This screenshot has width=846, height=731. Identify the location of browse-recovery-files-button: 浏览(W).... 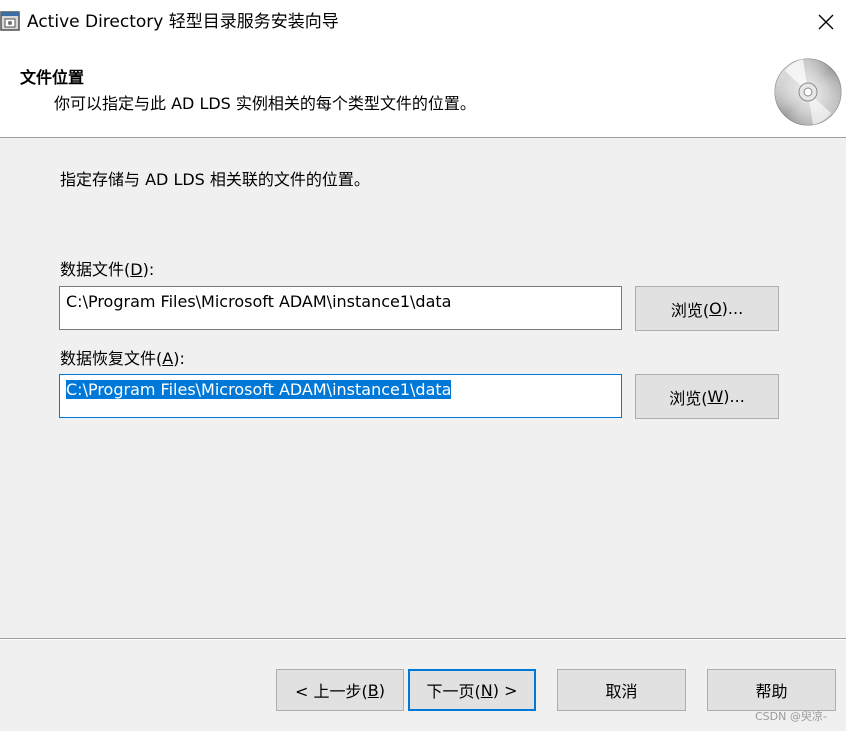
(707, 396).